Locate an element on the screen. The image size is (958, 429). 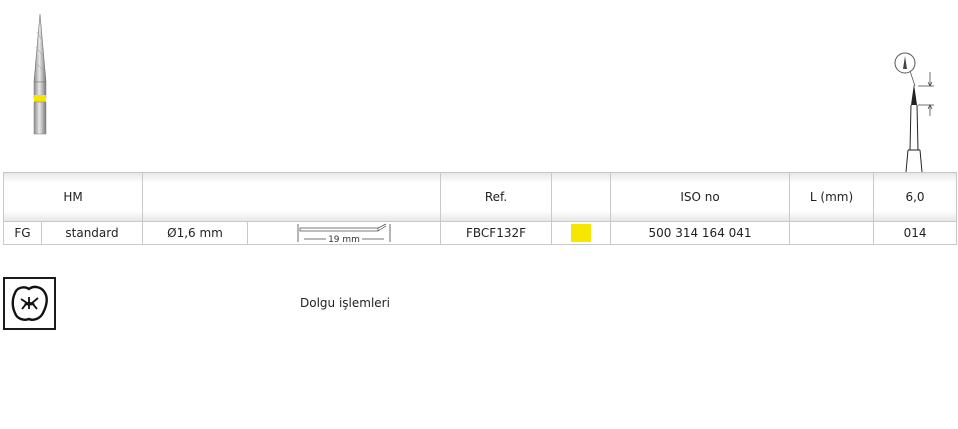
color-swatch is located at coordinates (581, 233).